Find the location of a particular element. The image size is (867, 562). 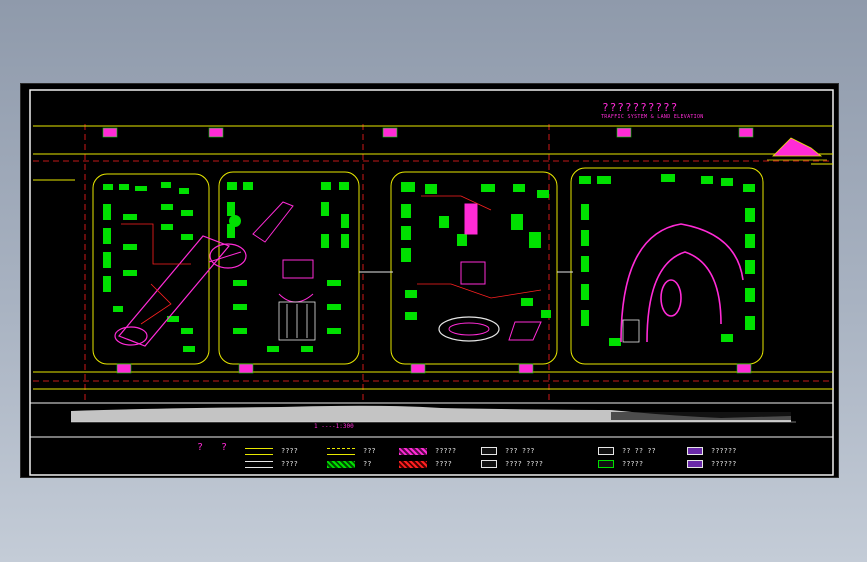

block-2-buildings is located at coordinates (288, 267).